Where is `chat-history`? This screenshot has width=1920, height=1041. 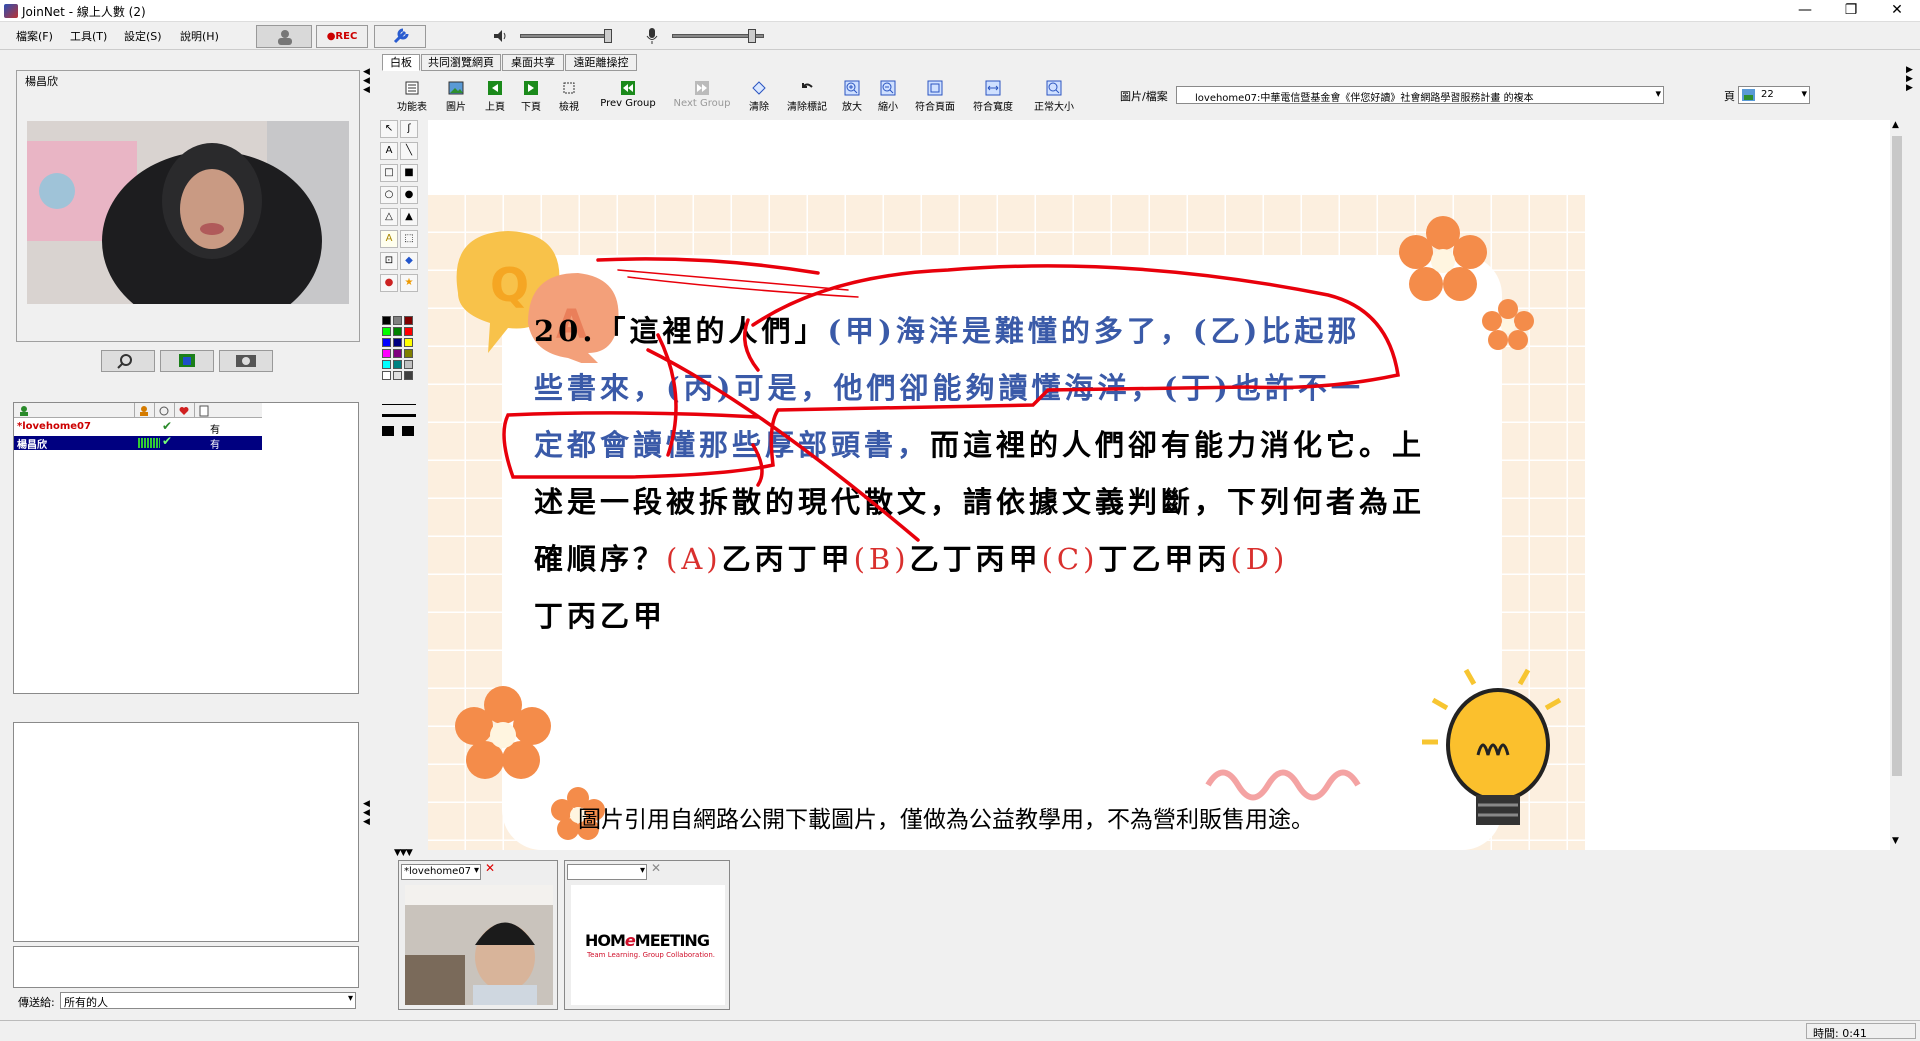 chat-history is located at coordinates (186, 832).